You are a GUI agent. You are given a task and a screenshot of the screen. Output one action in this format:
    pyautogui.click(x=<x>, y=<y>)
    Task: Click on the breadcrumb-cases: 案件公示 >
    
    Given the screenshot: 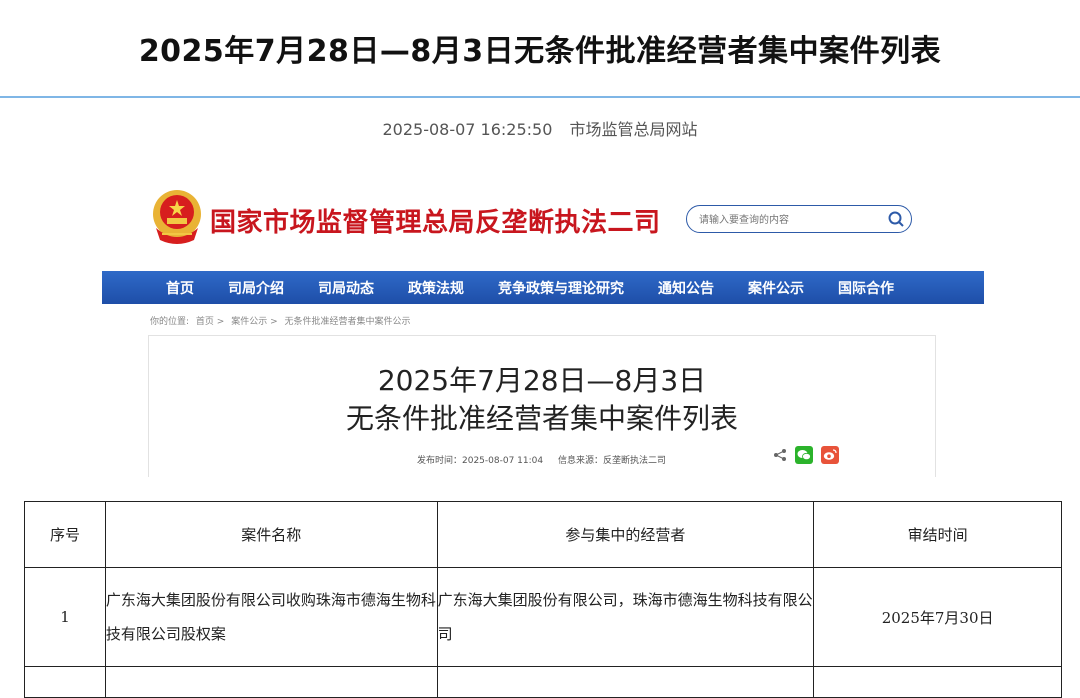 What is the action you would take?
    pyautogui.click(x=254, y=322)
    